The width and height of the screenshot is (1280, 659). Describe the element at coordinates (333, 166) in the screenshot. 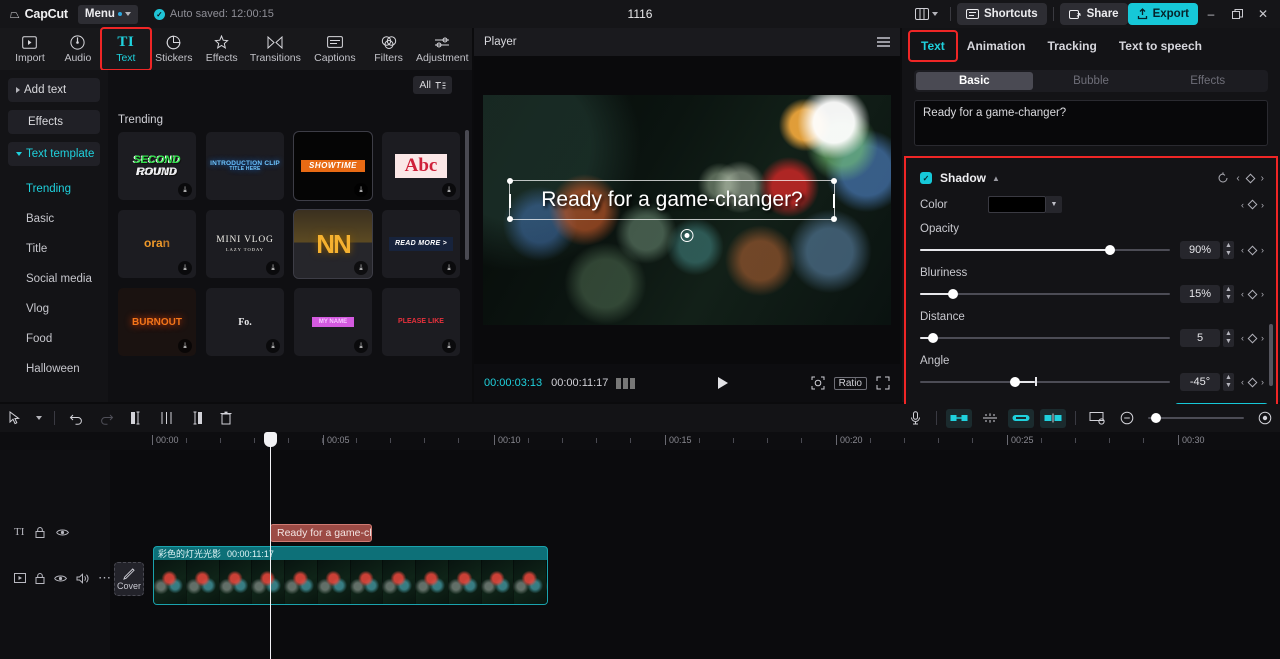

I see `template-card: SHOWTIME ⤓` at that location.